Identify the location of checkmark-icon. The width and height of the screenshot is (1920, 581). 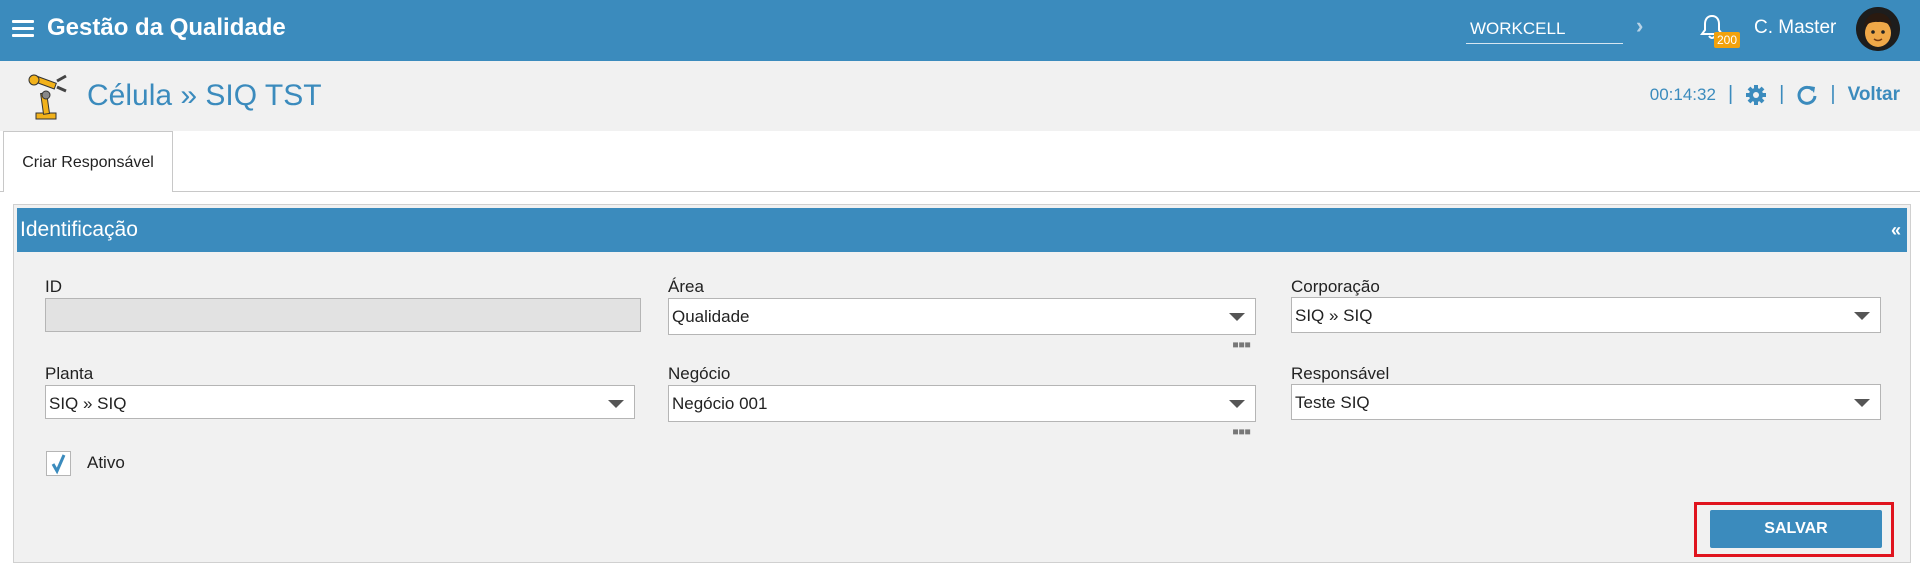
(58, 464).